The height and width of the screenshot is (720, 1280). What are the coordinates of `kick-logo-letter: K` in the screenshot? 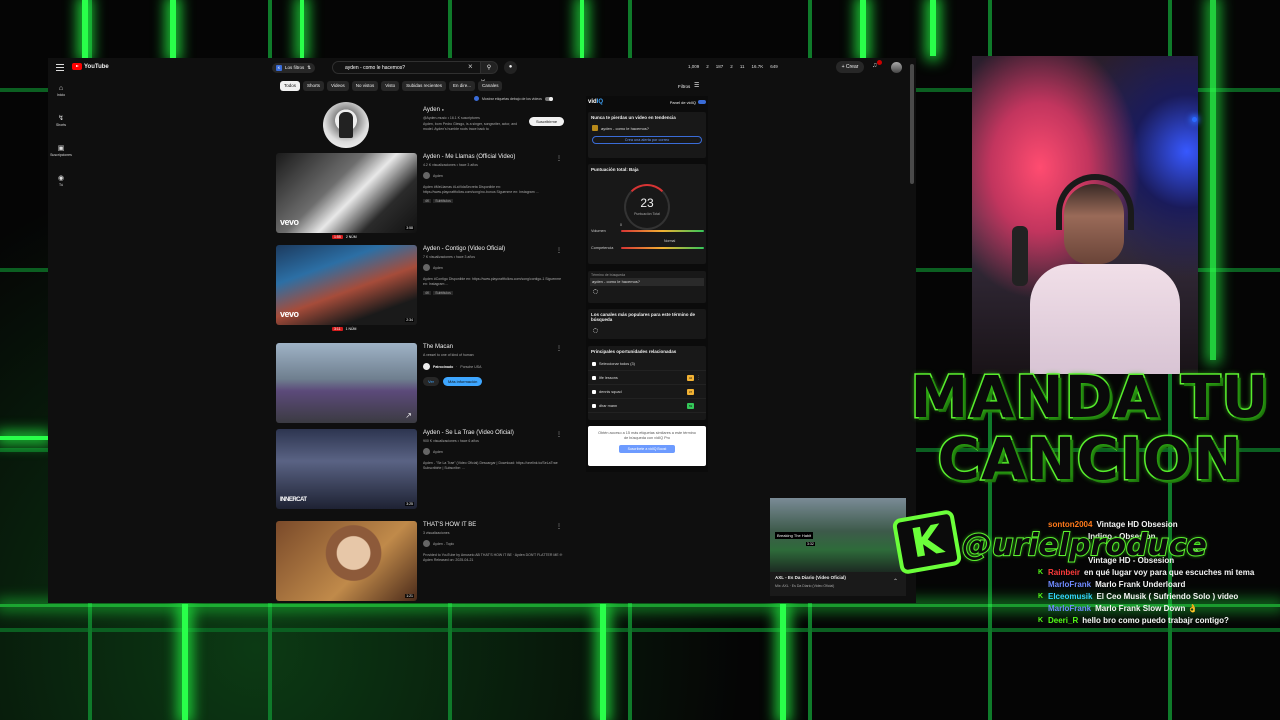 It's located at (927, 542).